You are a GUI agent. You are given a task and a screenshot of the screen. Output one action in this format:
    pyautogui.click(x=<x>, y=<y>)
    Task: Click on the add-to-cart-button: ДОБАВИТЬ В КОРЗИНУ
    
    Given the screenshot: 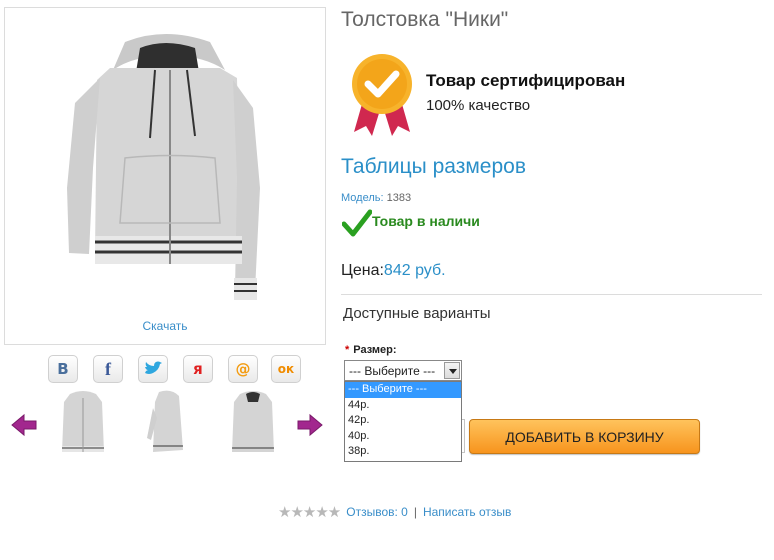 What is the action you would take?
    pyautogui.click(x=584, y=436)
    